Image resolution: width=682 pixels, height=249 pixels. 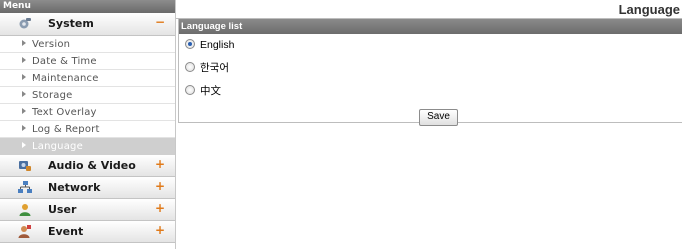 What do you see at coordinates (92, 165) in the screenshot?
I see `sidebar-section-label: Audio & Video` at bounding box center [92, 165].